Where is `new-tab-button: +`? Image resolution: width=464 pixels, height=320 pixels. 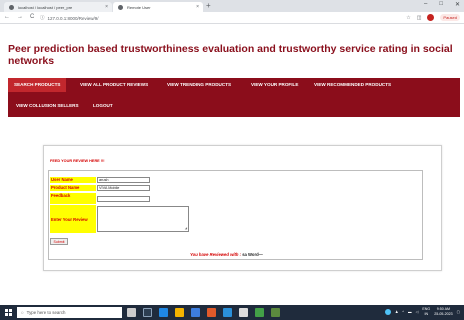 new-tab-button: + is located at coordinates (208, 5).